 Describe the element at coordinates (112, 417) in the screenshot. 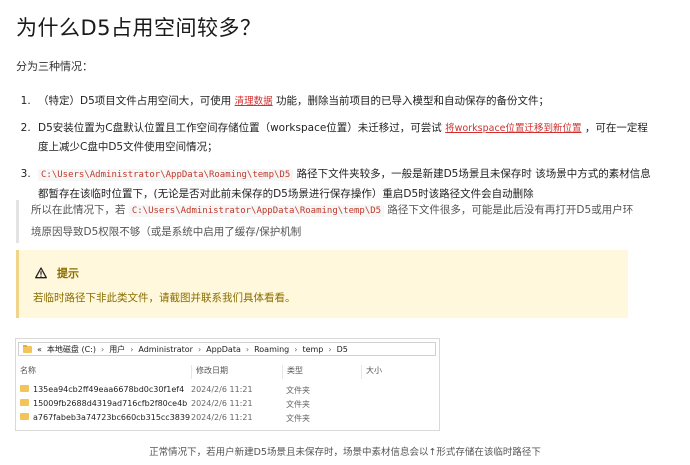

I see `file-name: a767fabeb3a74723bc660cb315cc3839` at that location.